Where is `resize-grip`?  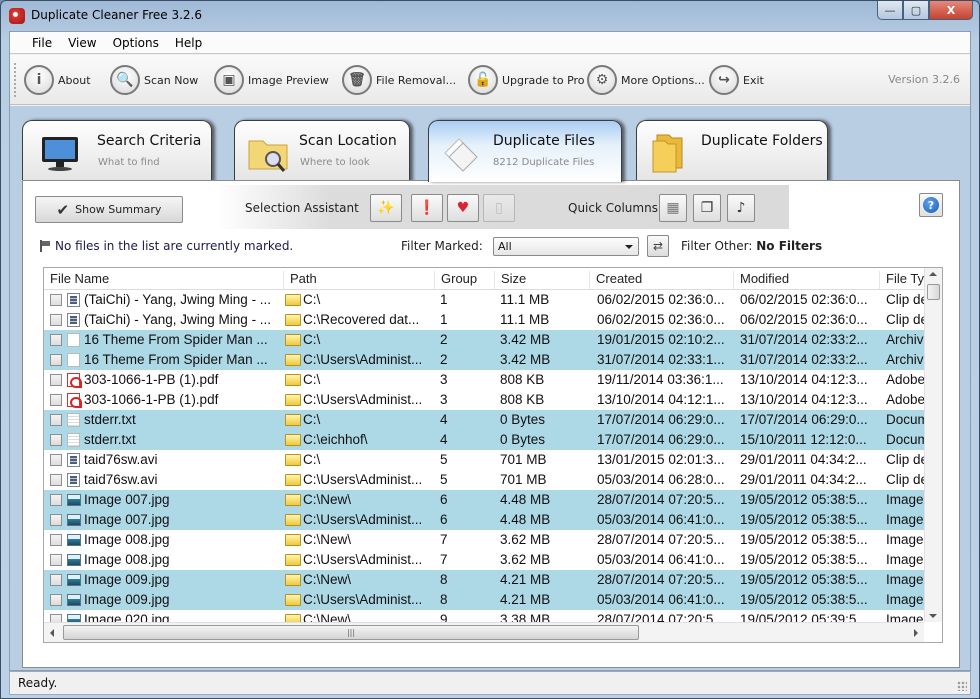
resize-grip is located at coordinates (962, 686).